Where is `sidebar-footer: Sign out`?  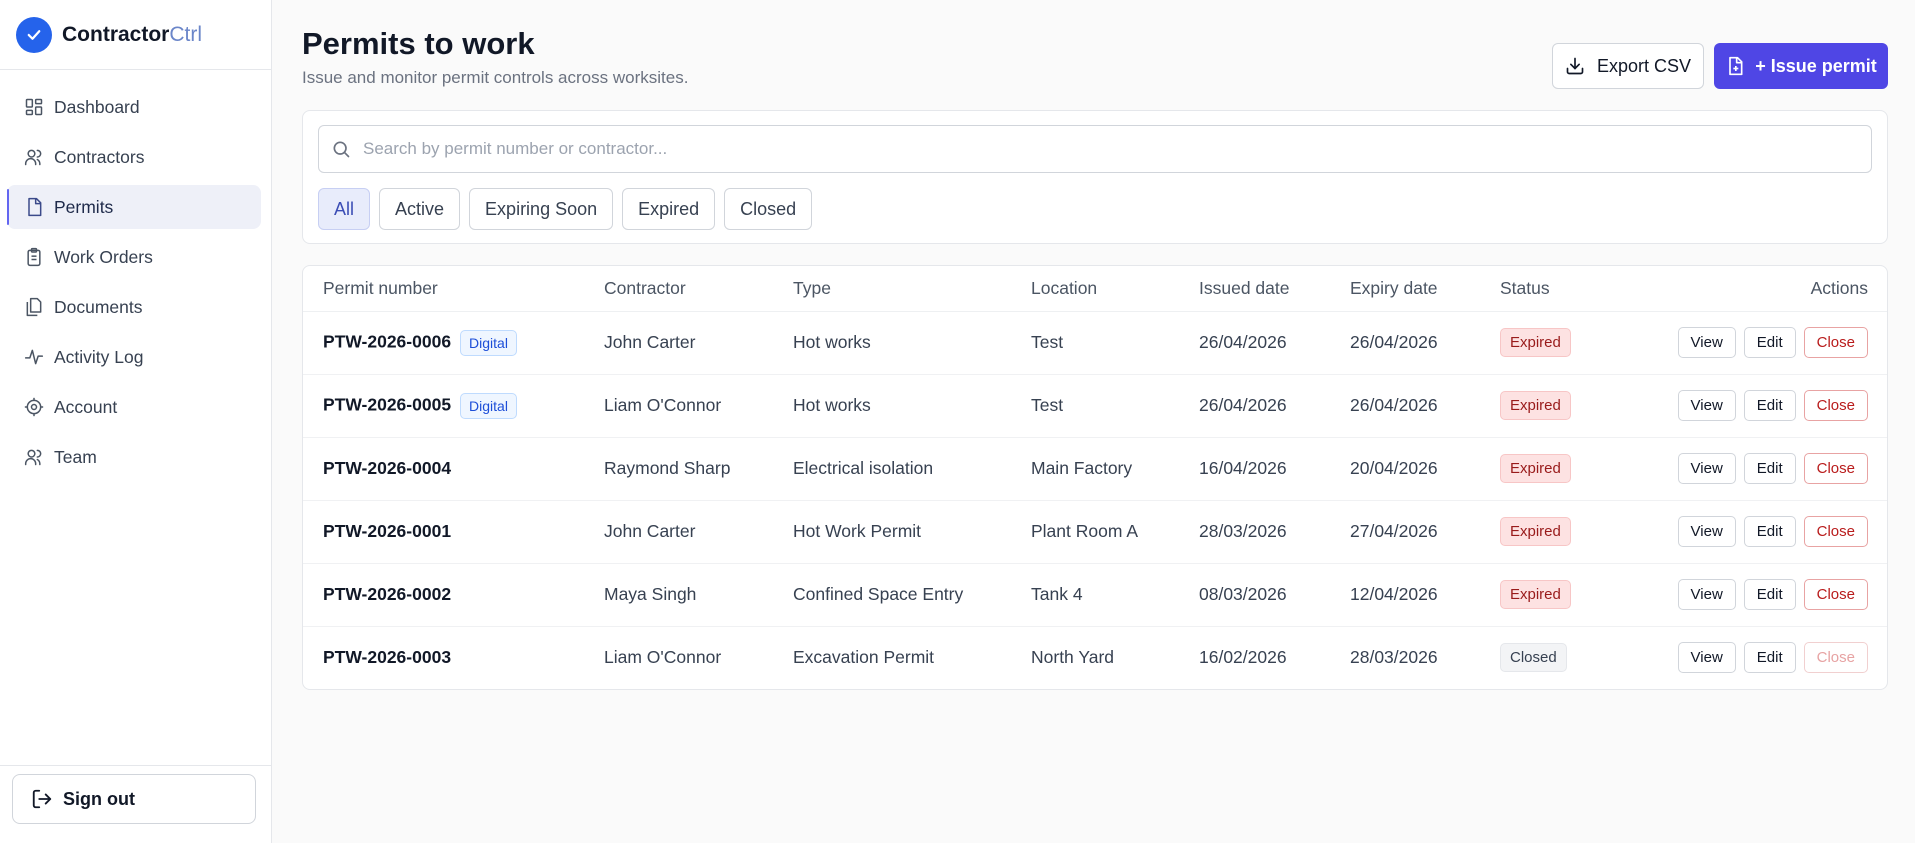
sidebar-footer: Sign out is located at coordinates (135, 804).